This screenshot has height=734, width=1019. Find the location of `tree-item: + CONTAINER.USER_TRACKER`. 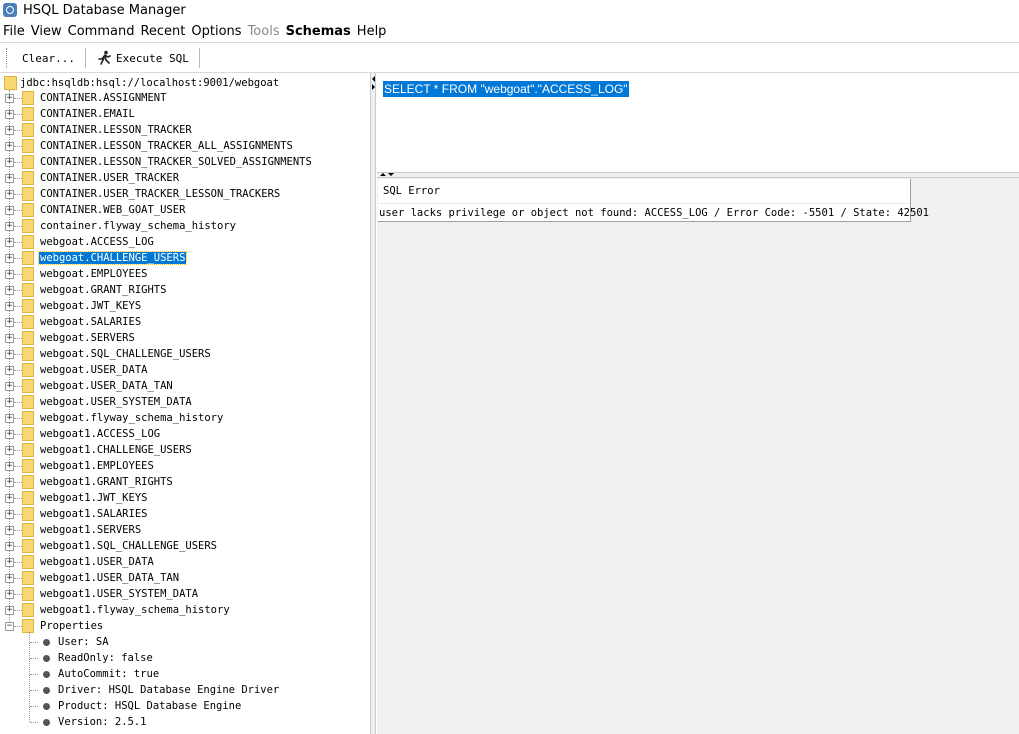

tree-item: + CONTAINER.USER_TRACKER is located at coordinates (185, 178).